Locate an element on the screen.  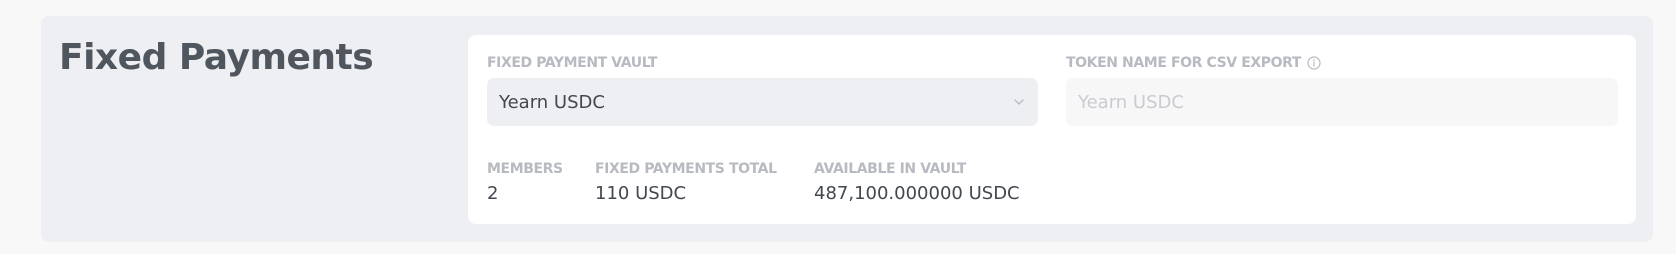
info-icon is located at coordinates (1314, 63).